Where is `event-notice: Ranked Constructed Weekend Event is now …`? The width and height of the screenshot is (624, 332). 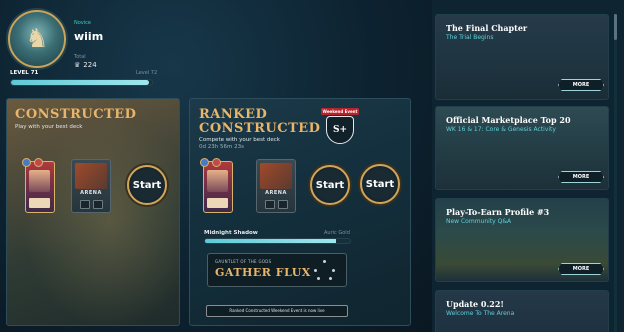
event-notice: Ranked Constructed Weekend Event is now … is located at coordinates (277, 311).